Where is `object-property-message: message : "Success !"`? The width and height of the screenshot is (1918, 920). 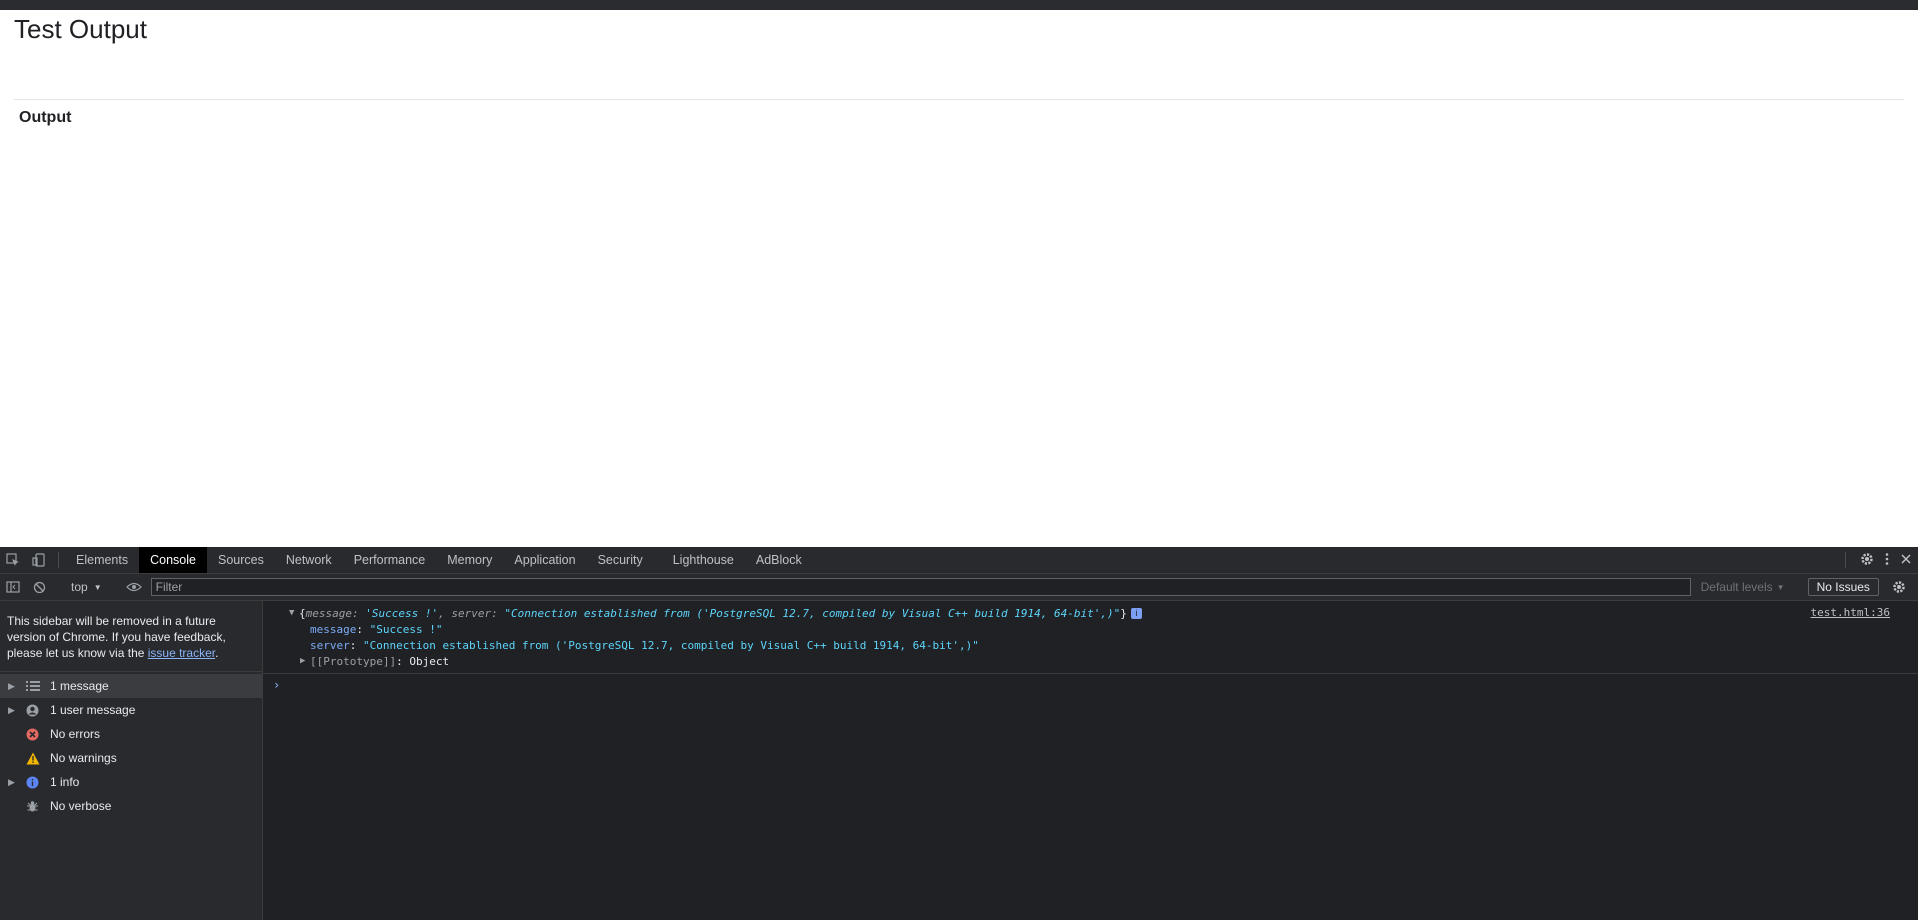
object-property-message: message : "Success !" is located at coordinates (1090, 629).